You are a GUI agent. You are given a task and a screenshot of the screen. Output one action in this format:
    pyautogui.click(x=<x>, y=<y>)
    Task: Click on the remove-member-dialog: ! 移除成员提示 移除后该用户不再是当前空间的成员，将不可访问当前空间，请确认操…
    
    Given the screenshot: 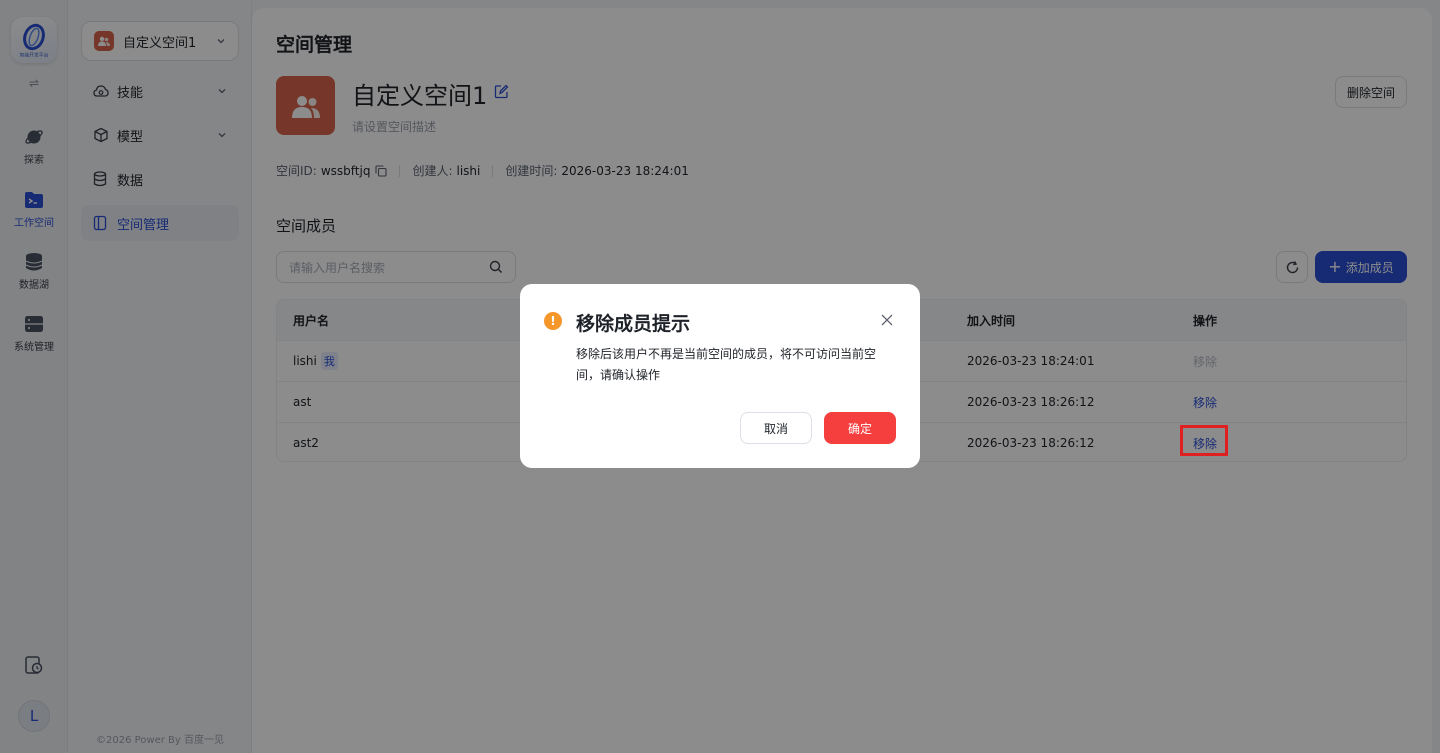 What is the action you would take?
    pyautogui.click(x=720, y=376)
    